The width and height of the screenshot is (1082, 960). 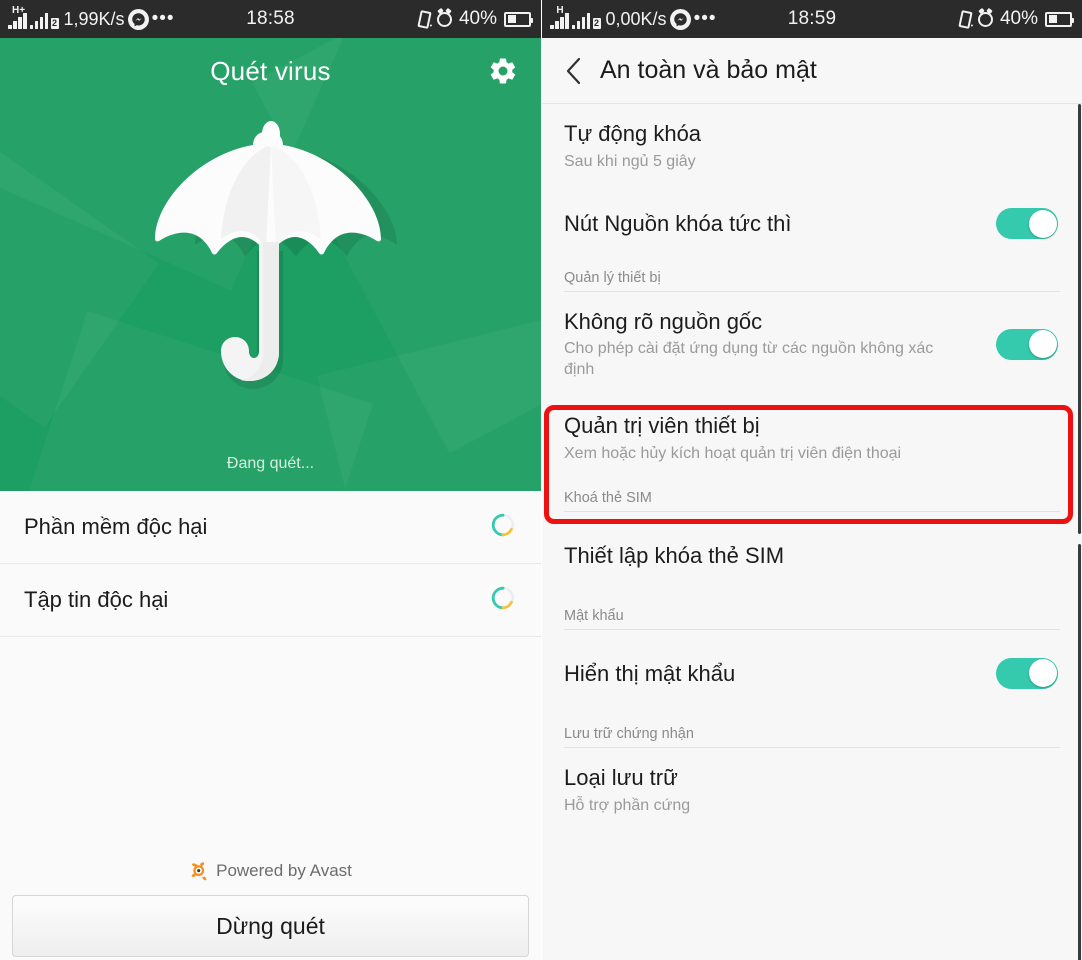 I want to click on settings-row-title: Không rõ nguồn gốc, so click(x=663, y=321).